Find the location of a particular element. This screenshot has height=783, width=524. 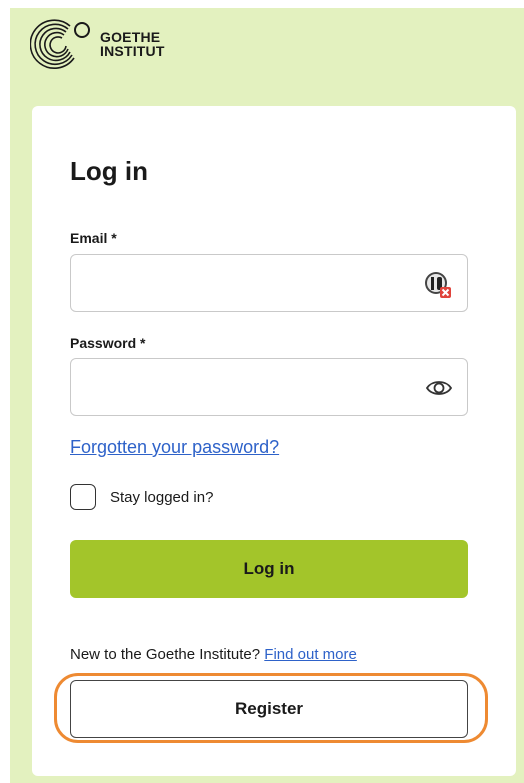

forgot-password-link: Forgotten your password? is located at coordinates (174, 447).